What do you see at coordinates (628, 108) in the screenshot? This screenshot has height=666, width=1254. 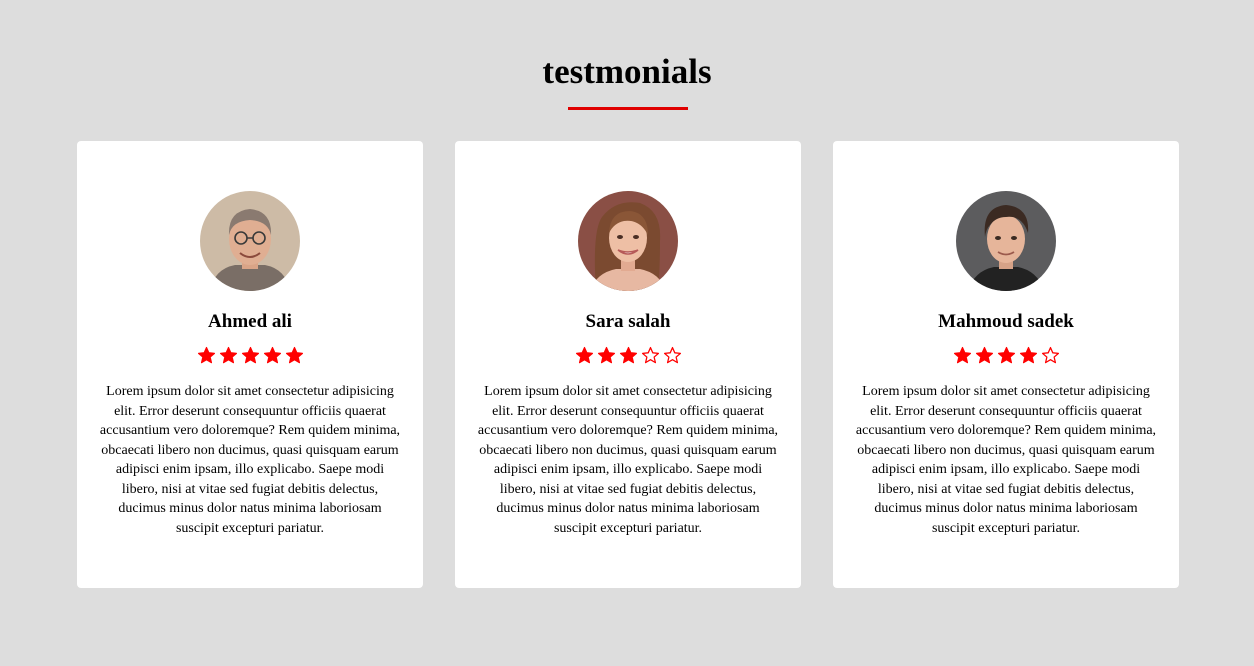 I see `title-underline` at bounding box center [628, 108].